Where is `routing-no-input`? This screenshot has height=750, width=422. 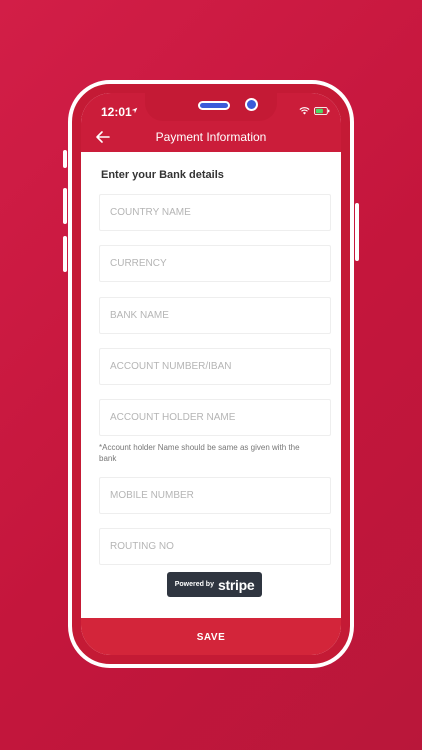 routing-no-input is located at coordinates (215, 546).